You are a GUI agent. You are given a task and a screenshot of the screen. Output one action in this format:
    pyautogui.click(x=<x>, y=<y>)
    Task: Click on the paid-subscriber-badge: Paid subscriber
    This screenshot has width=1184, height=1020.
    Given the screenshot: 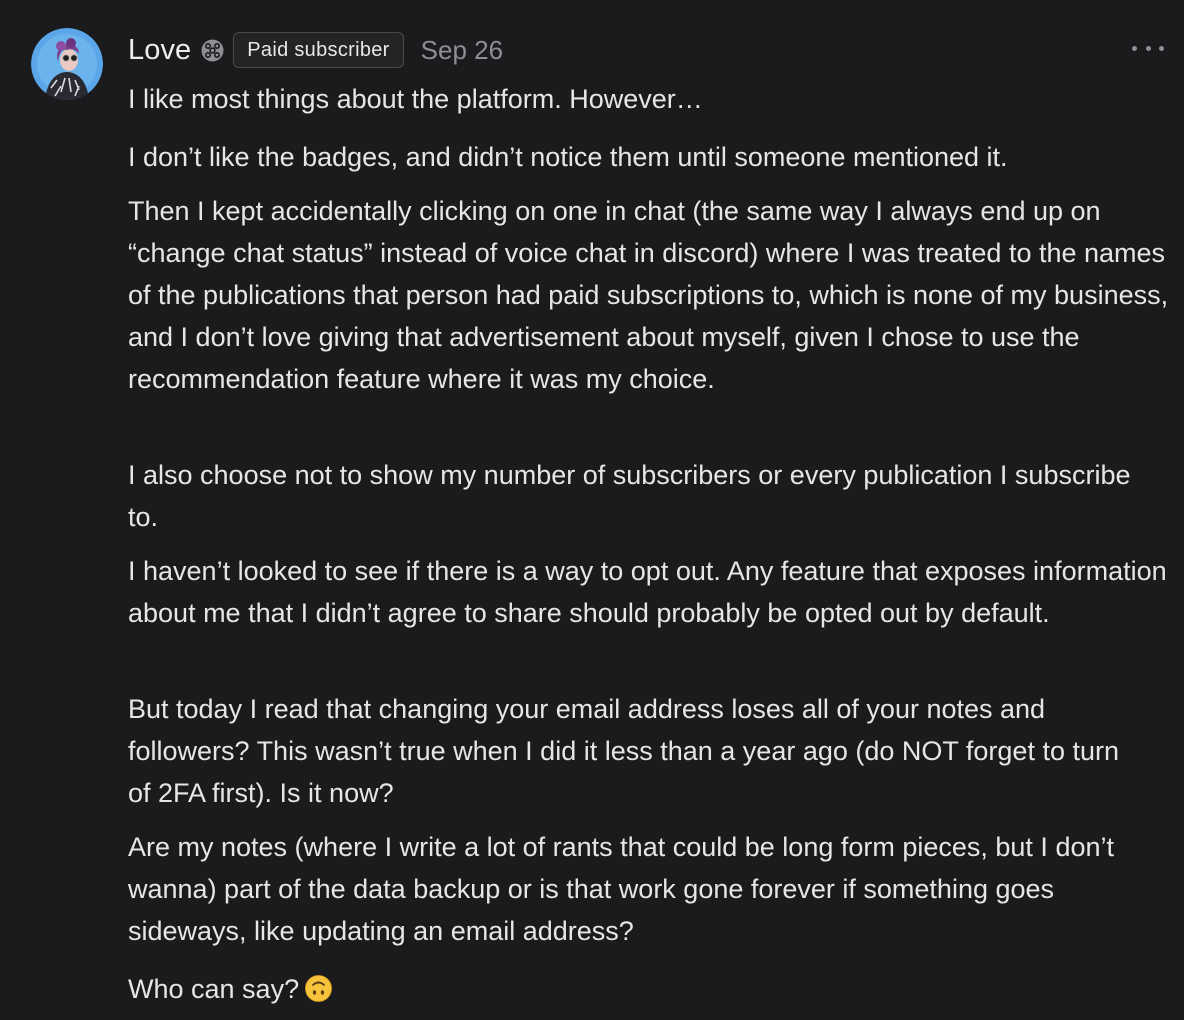 What is the action you would take?
    pyautogui.click(x=318, y=50)
    